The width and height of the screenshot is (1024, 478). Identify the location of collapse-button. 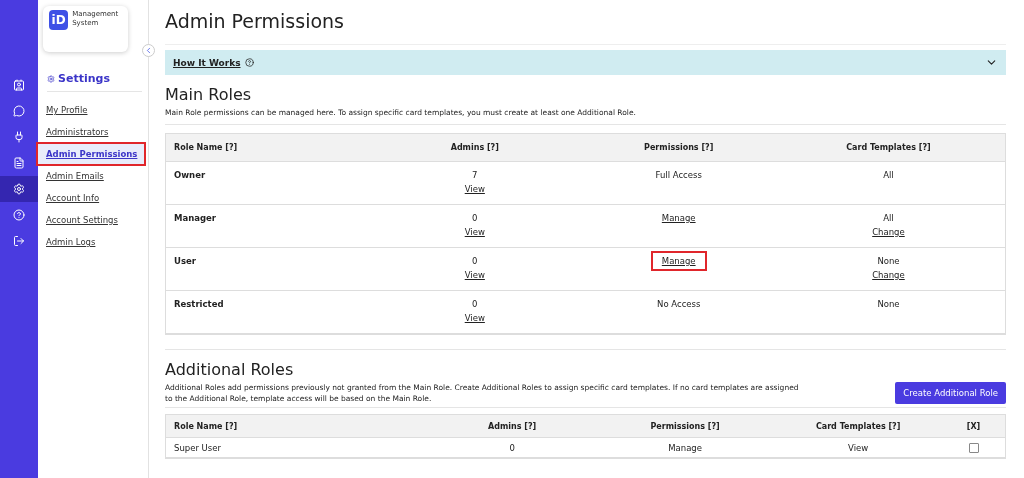
(148, 50).